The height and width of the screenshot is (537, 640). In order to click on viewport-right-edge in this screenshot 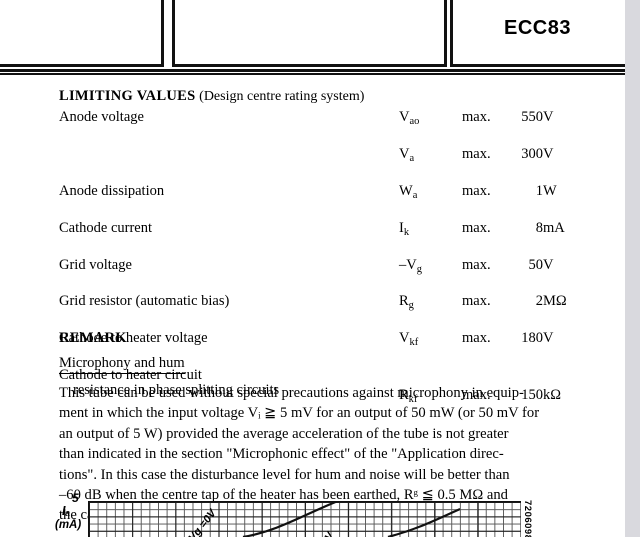, I will do `click(632, 268)`.